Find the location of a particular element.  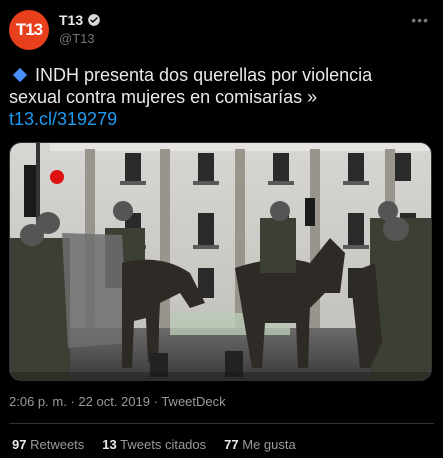

likes-label: Me gusta is located at coordinates (269, 444).